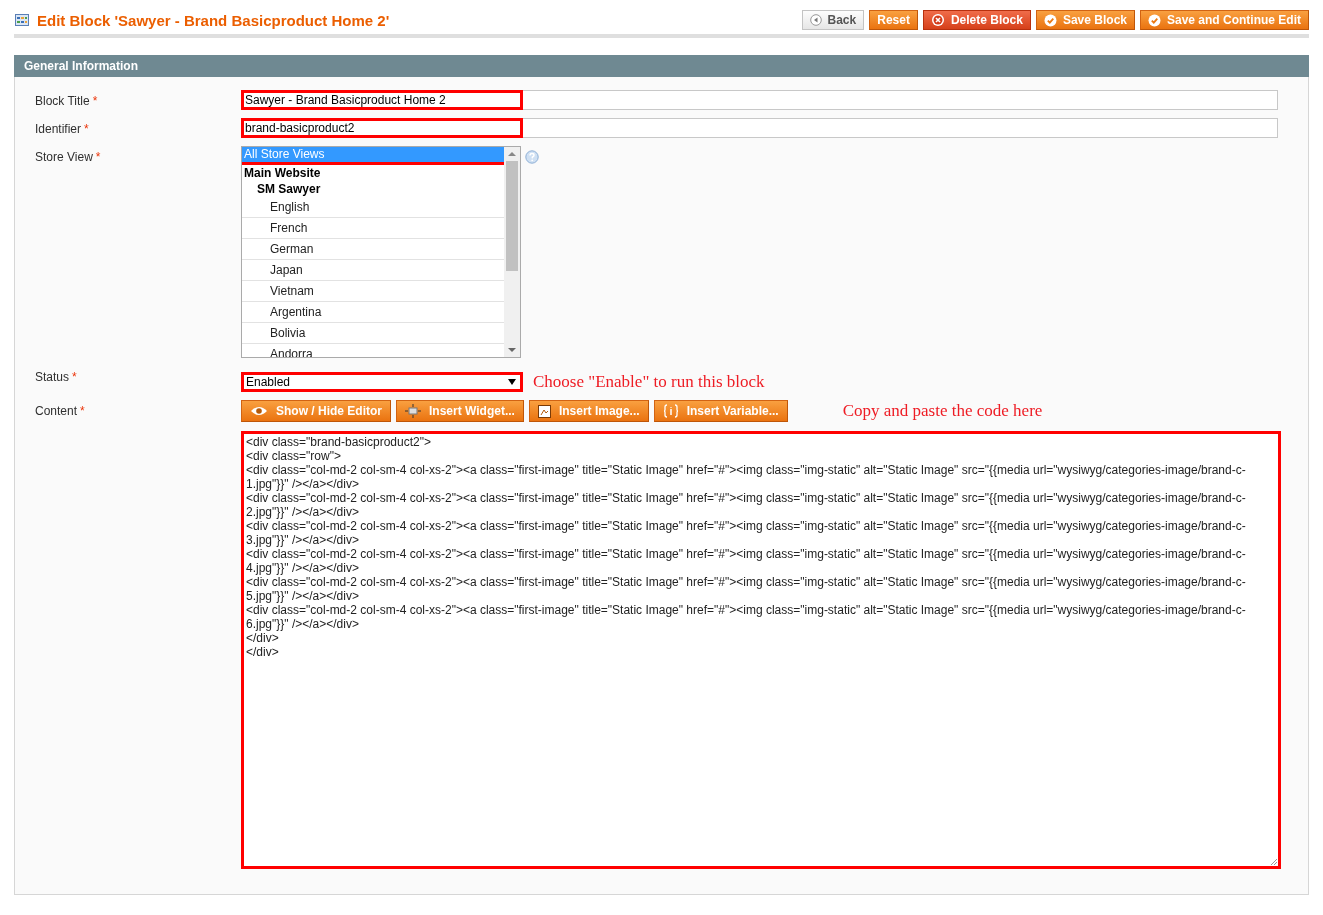 The image size is (1323, 915). What do you see at coordinates (64, 157) in the screenshot?
I see `field-label: Store View` at bounding box center [64, 157].